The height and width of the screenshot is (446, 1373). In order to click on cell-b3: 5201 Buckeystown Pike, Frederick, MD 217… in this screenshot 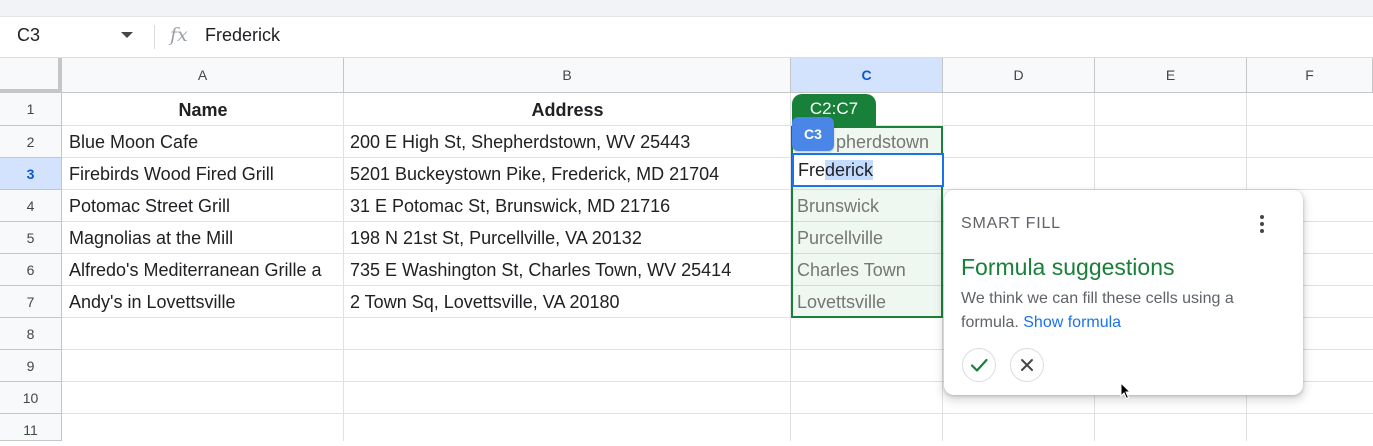, I will do `click(570, 174)`.